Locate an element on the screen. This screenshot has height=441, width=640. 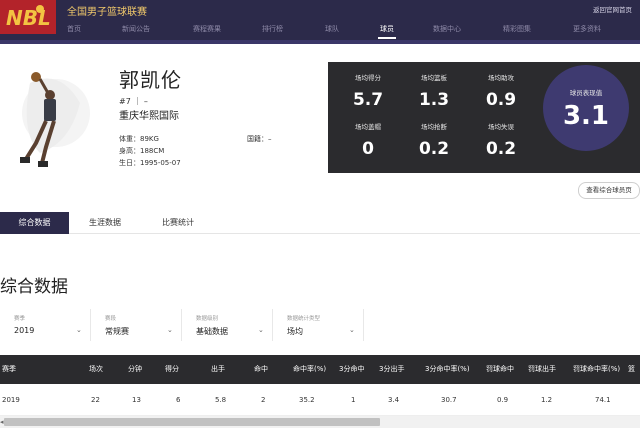
nav-item: 首页 is located at coordinates (74, 29).